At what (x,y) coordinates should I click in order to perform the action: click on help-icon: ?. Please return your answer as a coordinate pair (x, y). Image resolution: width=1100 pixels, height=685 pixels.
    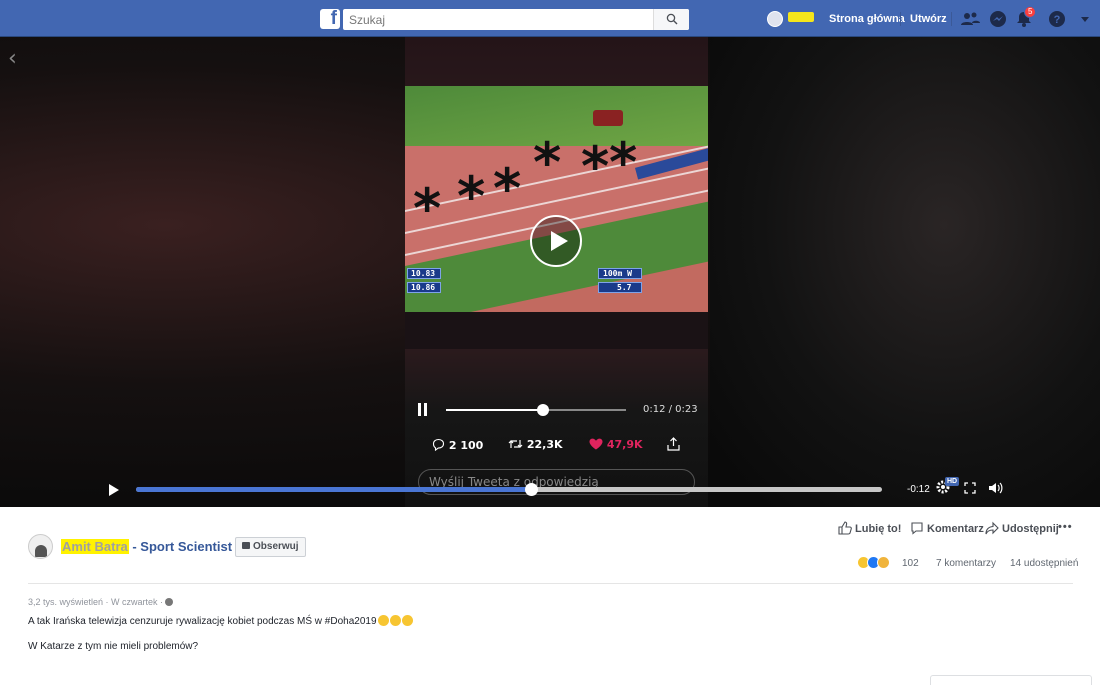
    Looking at the image, I should click on (1057, 19).